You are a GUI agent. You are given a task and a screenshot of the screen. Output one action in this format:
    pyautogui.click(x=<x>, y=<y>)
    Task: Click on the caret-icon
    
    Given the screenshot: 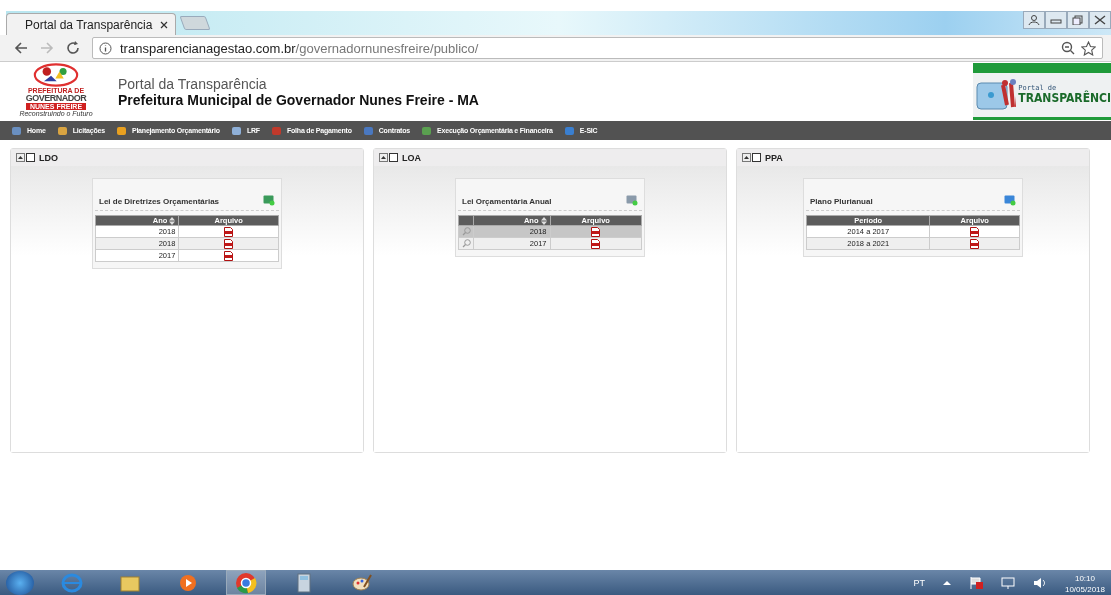 What is the action you would take?
    pyautogui.click(x=946, y=582)
    